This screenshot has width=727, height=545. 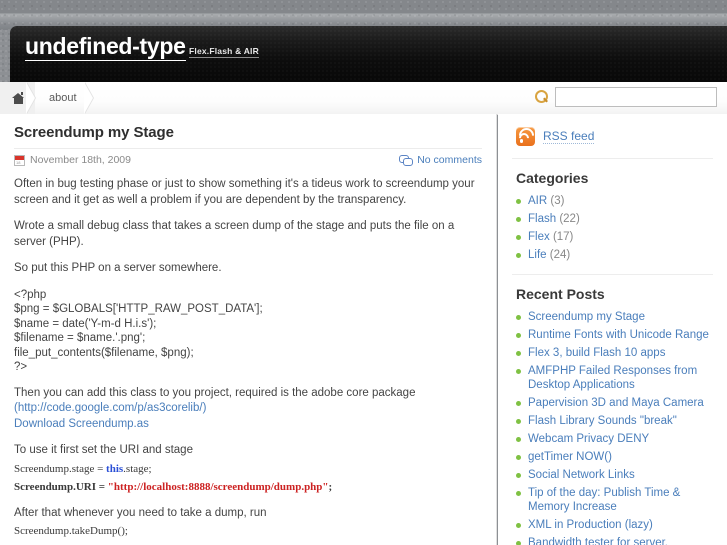 I want to click on rss-feed-row: RSS feed, so click(x=612, y=136).